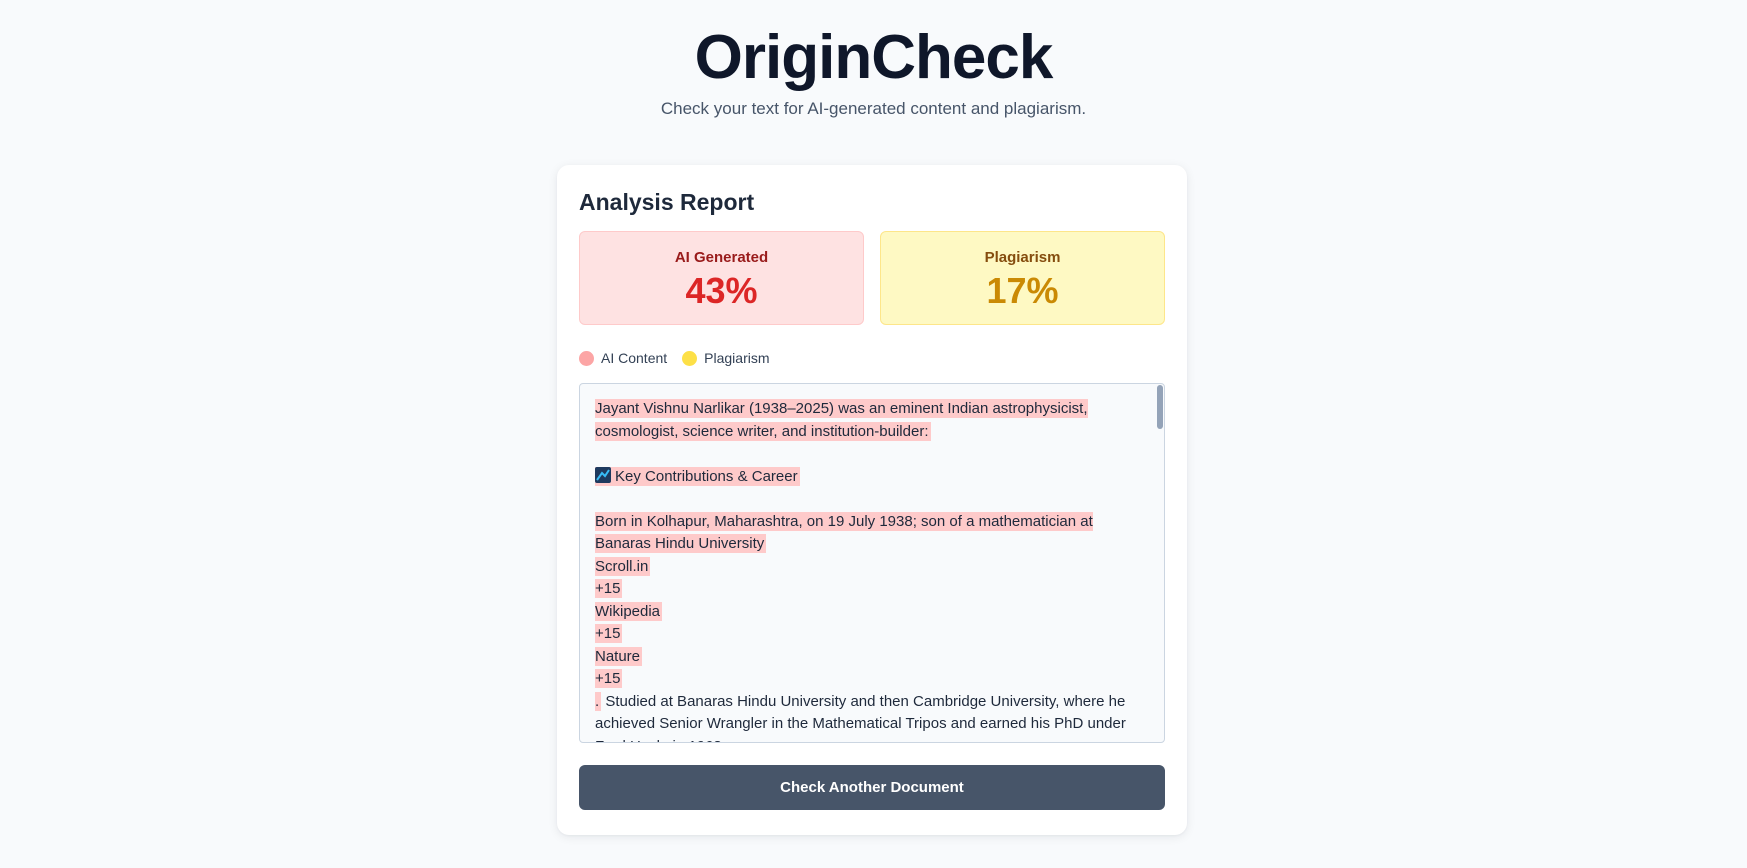  I want to click on plagiarism-stat: Plagiarism 17%, so click(1022, 278).